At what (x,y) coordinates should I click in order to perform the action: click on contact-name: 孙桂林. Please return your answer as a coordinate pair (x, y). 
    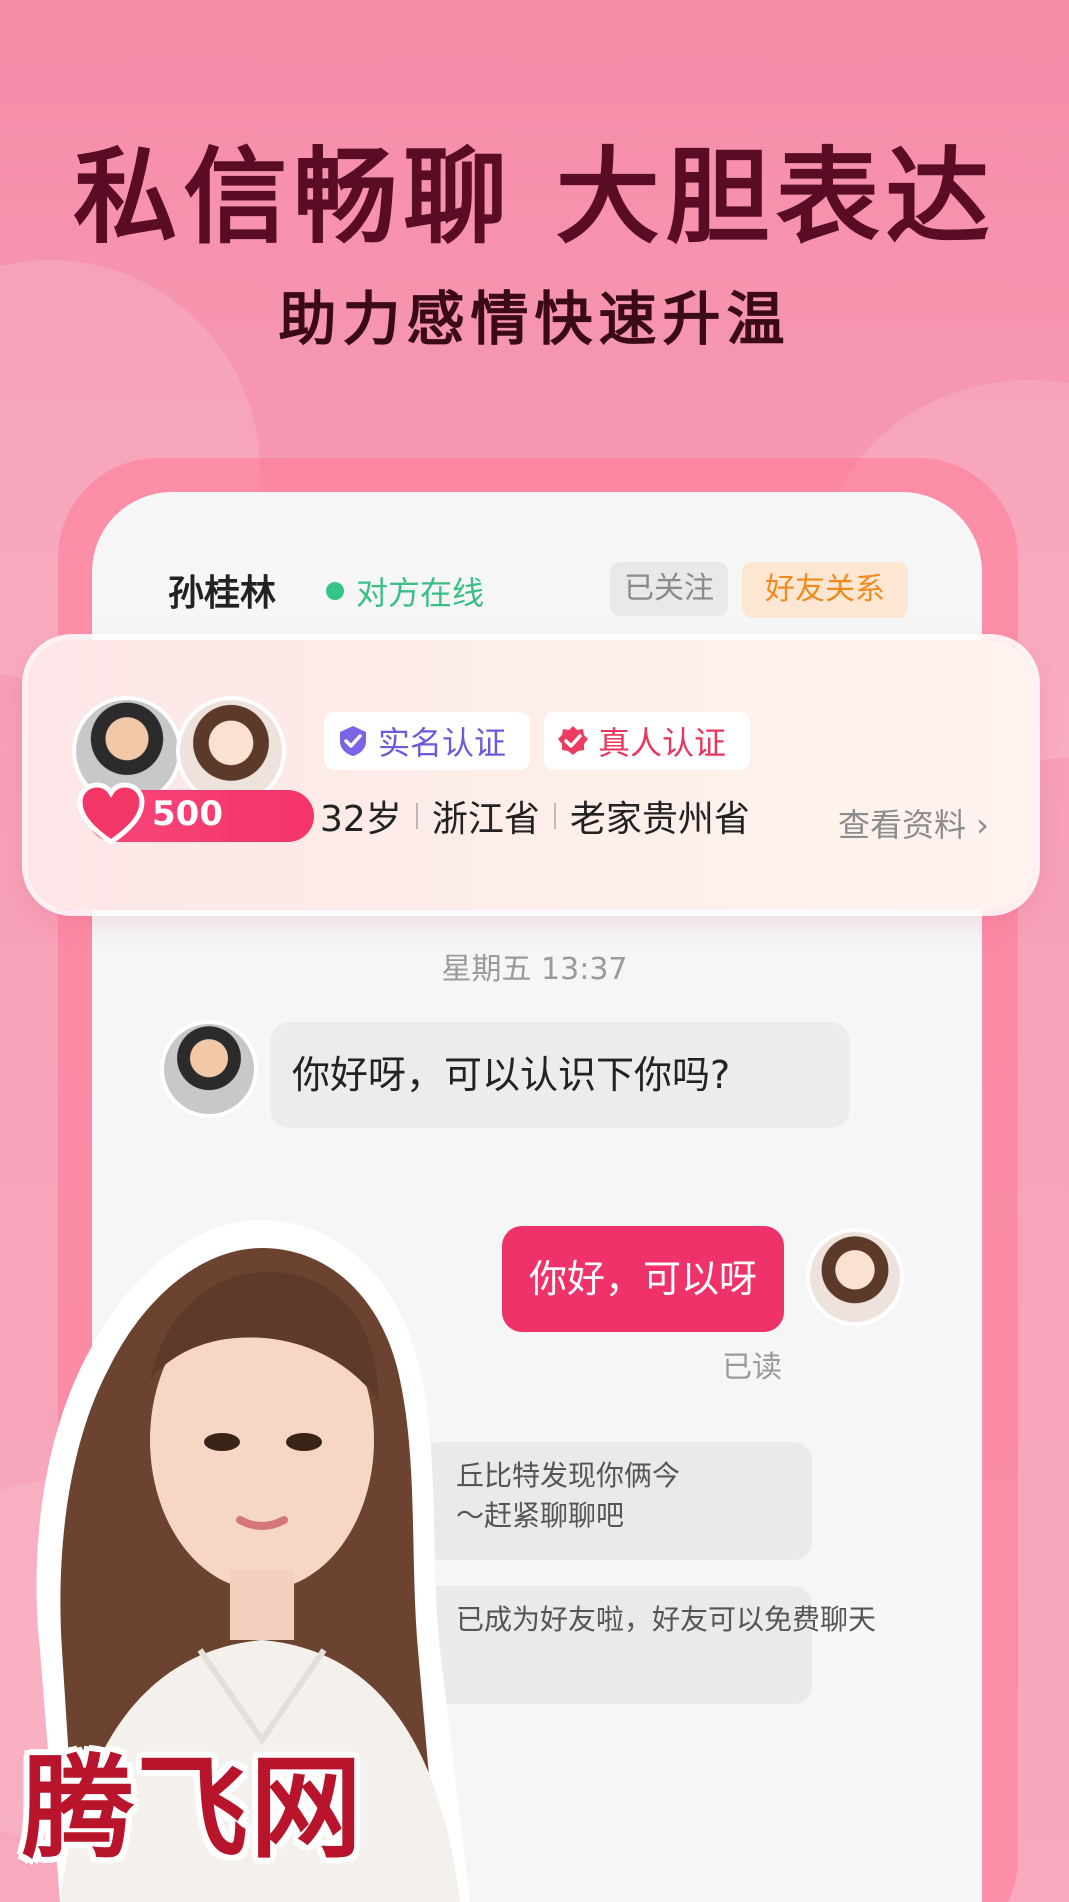
    Looking at the image, I should click on (222, 593).